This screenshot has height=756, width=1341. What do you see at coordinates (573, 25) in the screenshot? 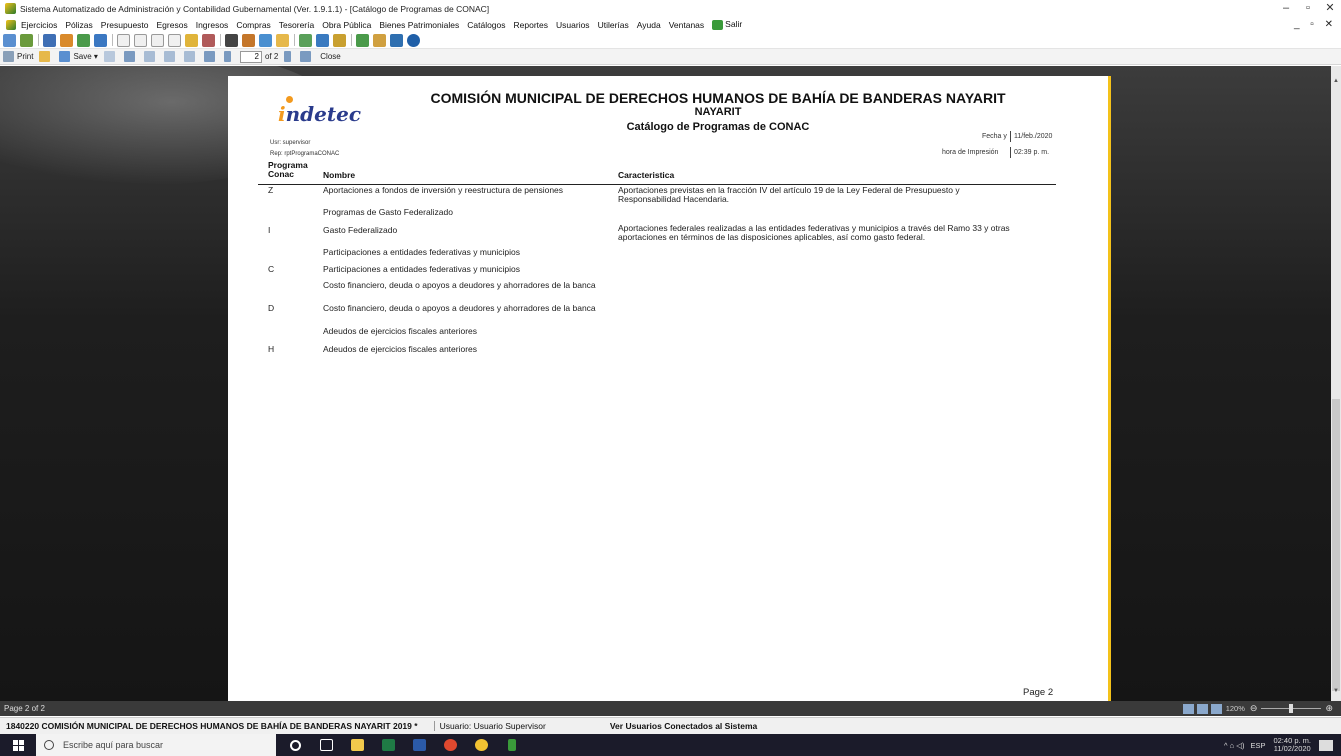
I see `menu-usuarios: Usuarios` at bounding box center [573, 25].